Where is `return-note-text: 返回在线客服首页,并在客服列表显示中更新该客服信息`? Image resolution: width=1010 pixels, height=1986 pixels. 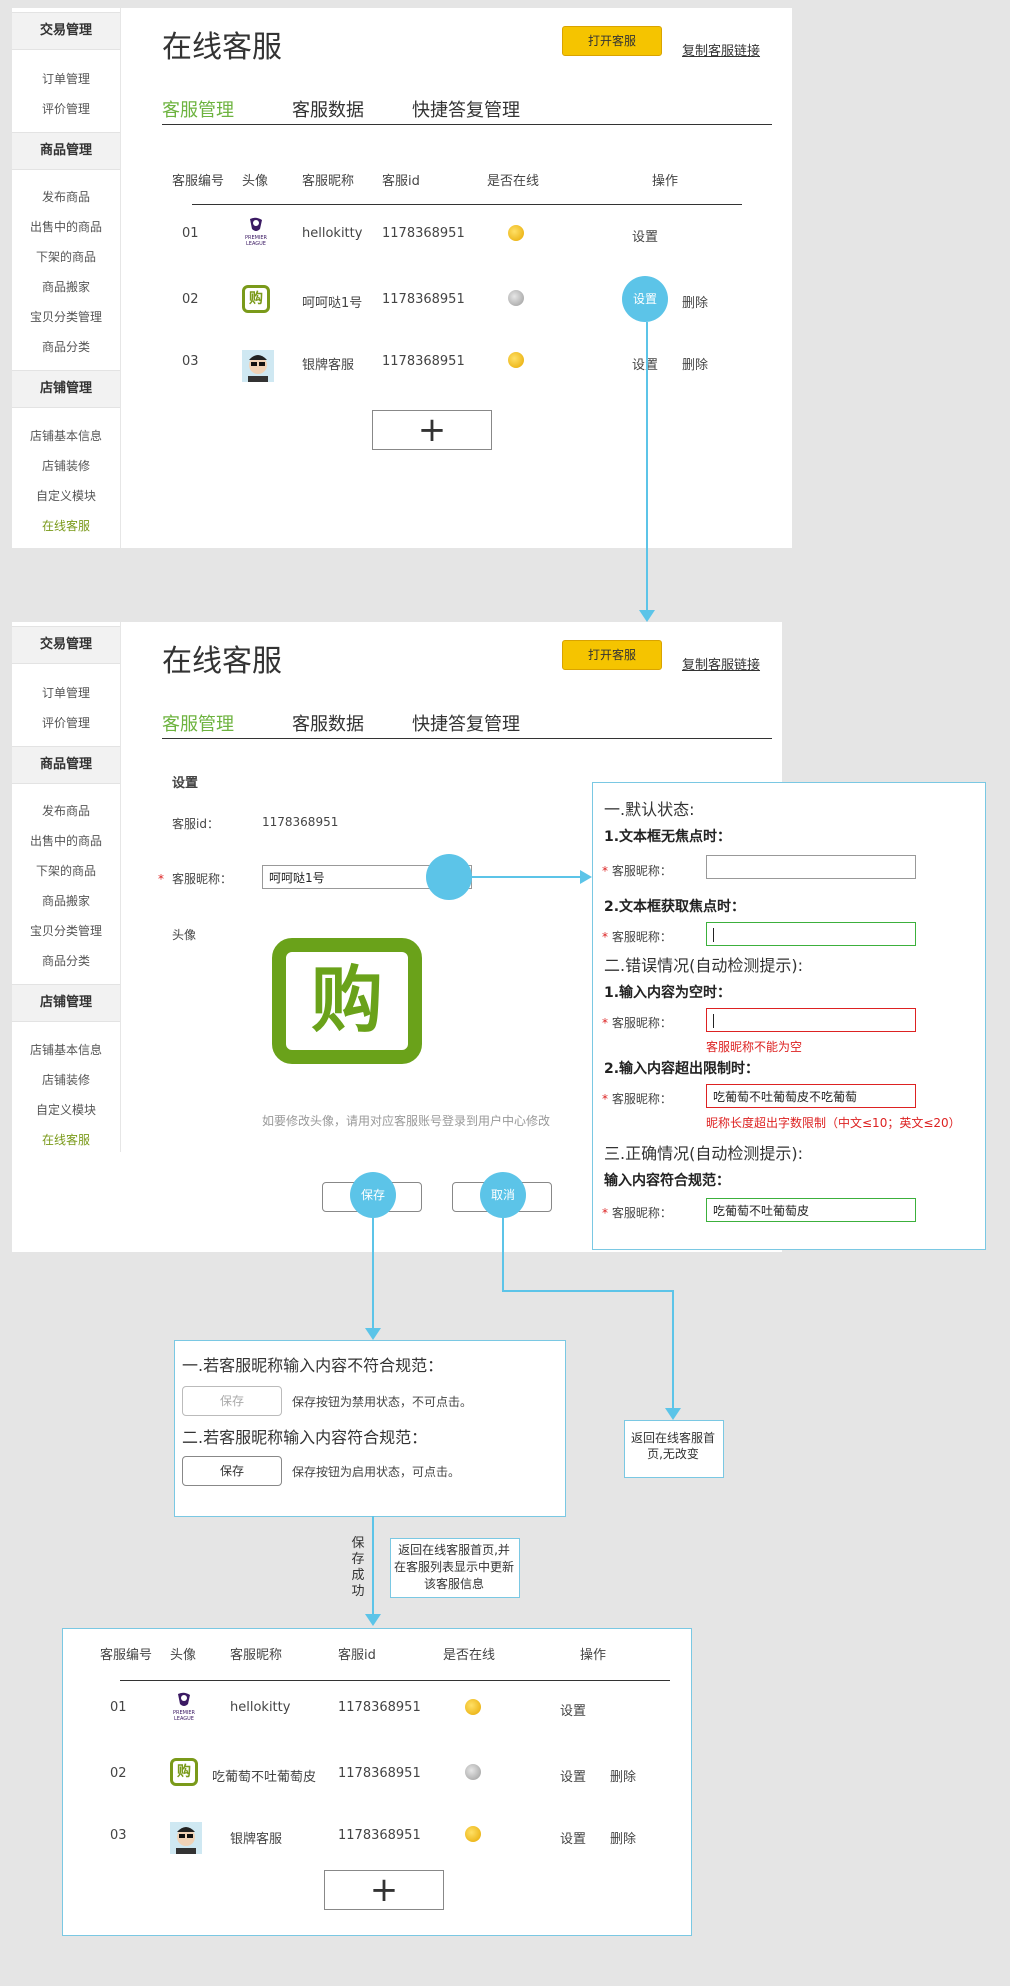 return-note-text: 返回在线客服首页,并在客服列表显示中更新该客服信息 is located at coordinates (454, 1567).